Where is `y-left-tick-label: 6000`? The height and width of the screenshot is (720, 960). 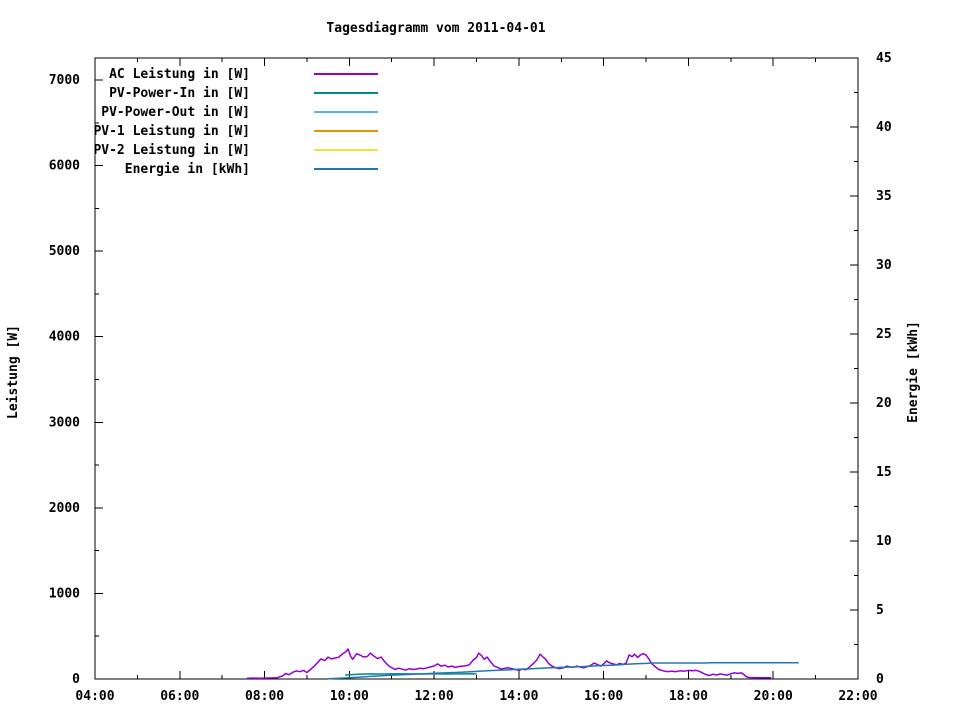
y-left-tick-label: 6000 is located at coordinates (64, 166).